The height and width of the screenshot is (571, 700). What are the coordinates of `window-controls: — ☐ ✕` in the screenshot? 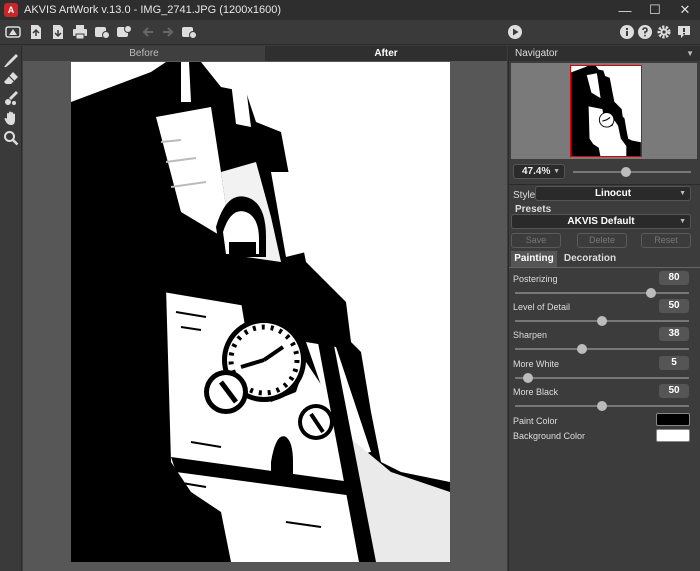 It's located at (655, 10).